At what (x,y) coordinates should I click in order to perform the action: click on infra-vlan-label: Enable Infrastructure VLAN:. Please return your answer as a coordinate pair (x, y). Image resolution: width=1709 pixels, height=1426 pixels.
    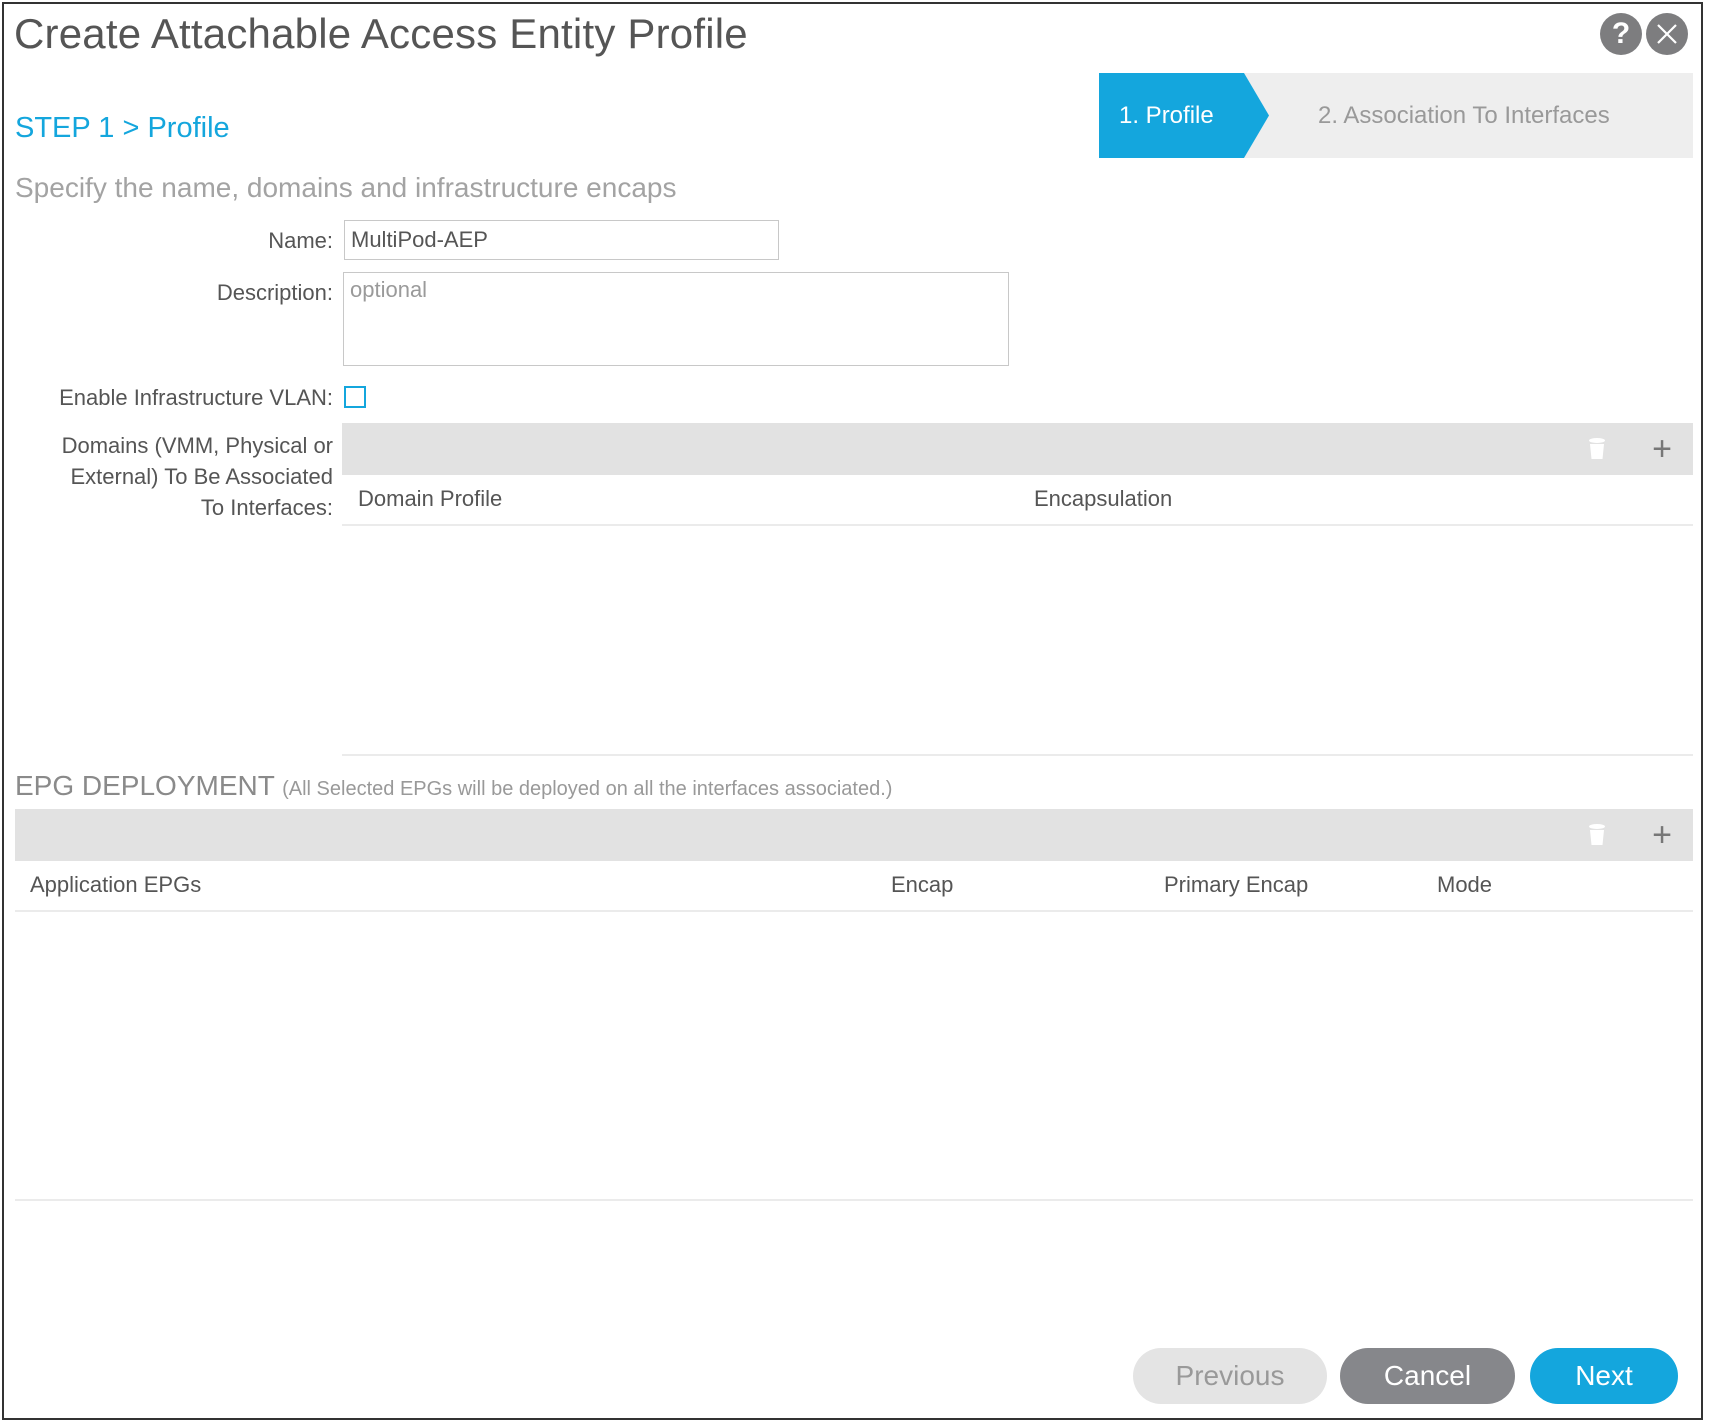
    Looking at the image, I should click on (196, 397).